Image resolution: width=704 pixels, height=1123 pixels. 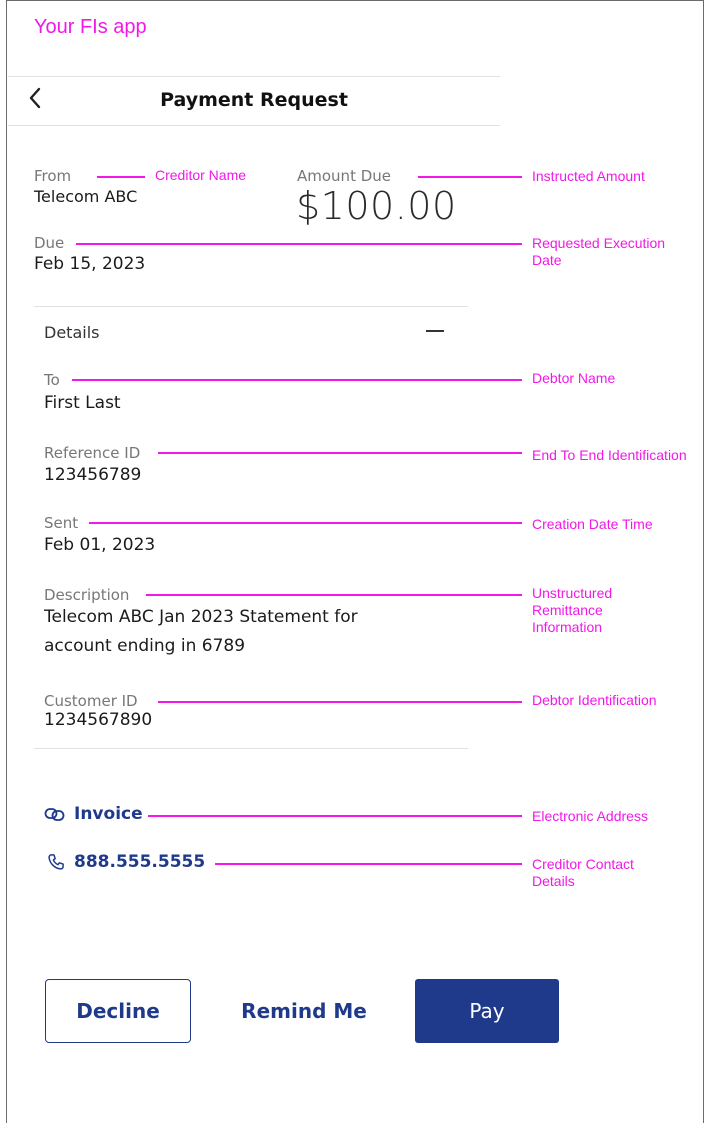 What do you see at coordinates (305, 523) in the screenshot?
I see `creation-date-time-connector` at bounding box center [305, 523].